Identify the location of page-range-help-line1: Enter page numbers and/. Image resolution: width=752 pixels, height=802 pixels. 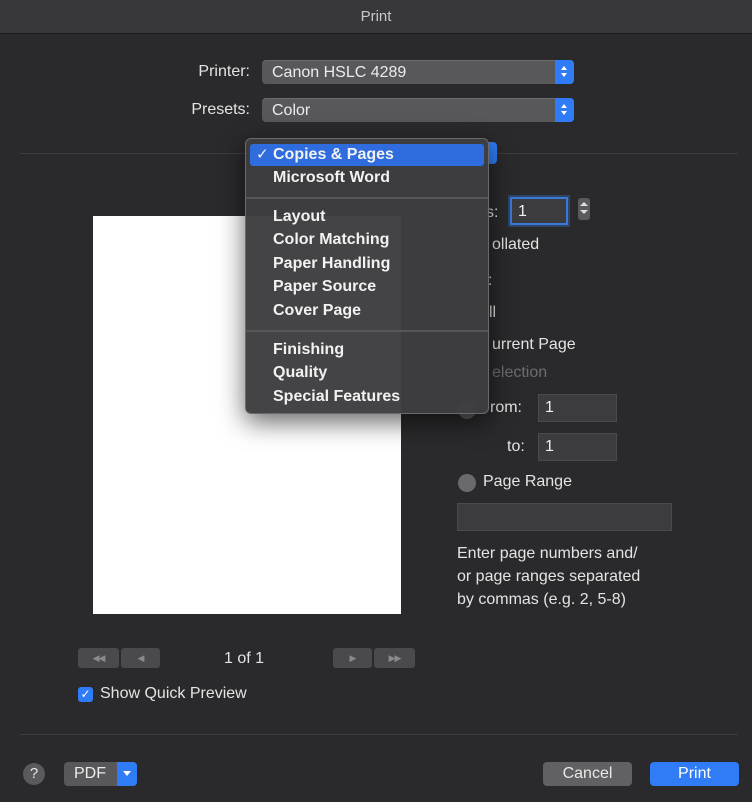
(547, 553).